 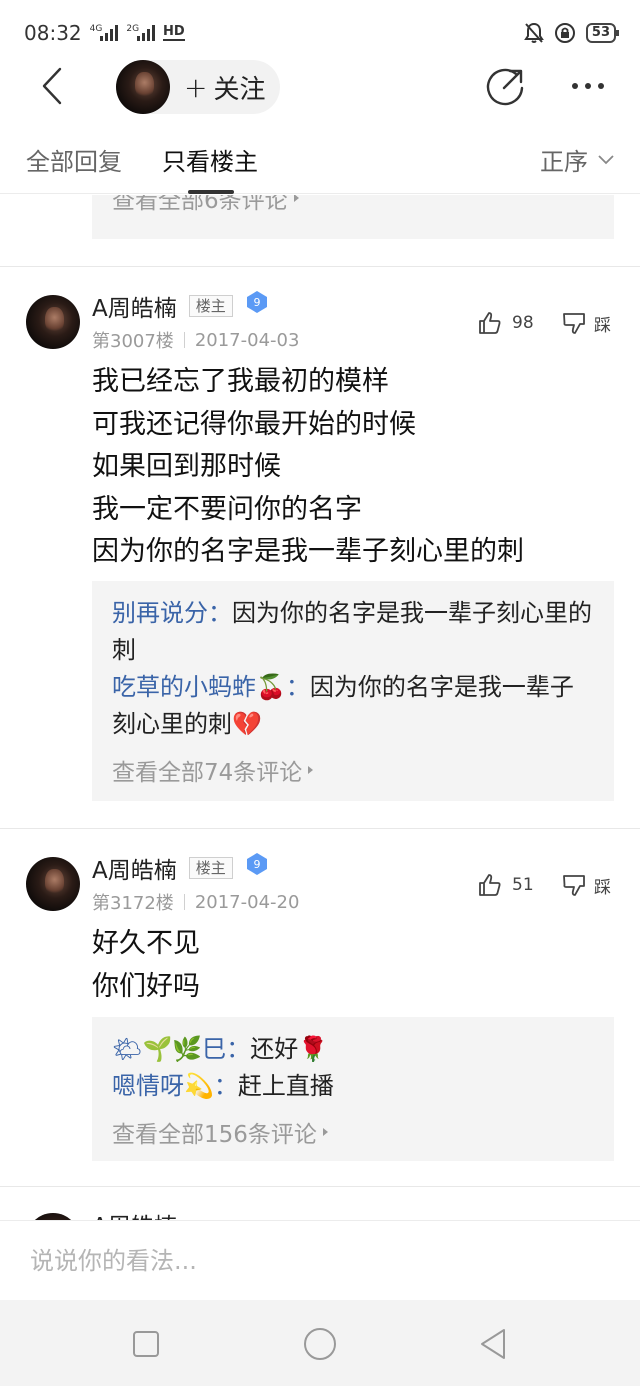 I want to click on view-all-comments-link: 查看全部6条评论, so click(x=205, y=205).